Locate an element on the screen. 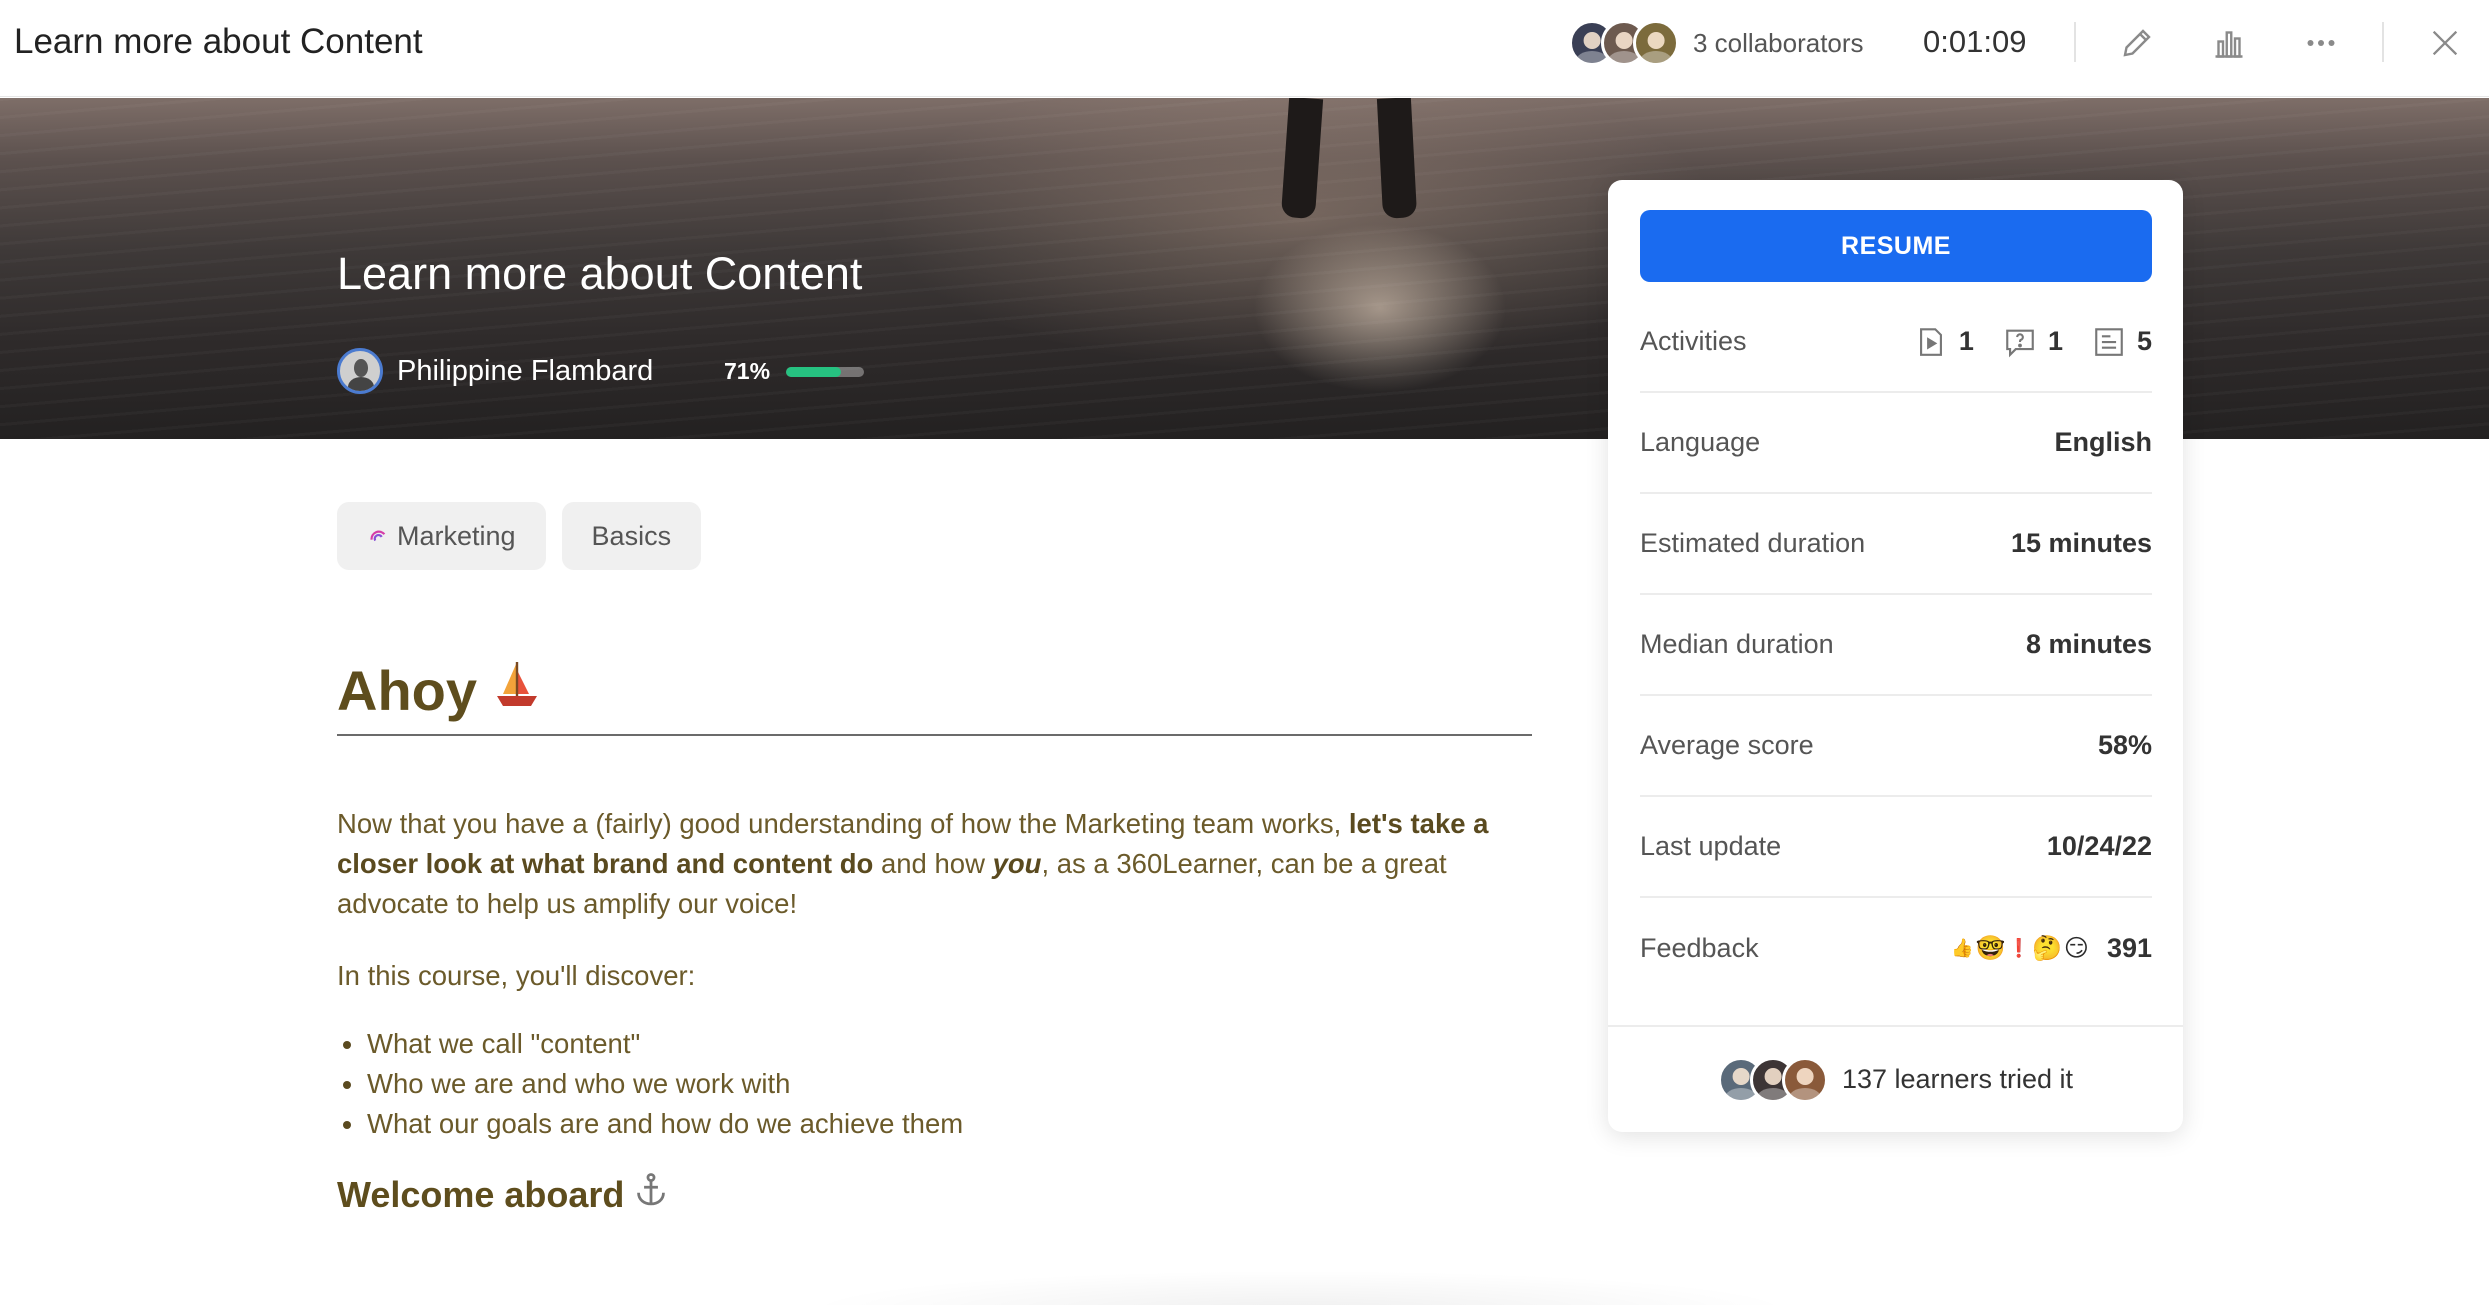  edit-icon is located at coordinates (2137, 43).